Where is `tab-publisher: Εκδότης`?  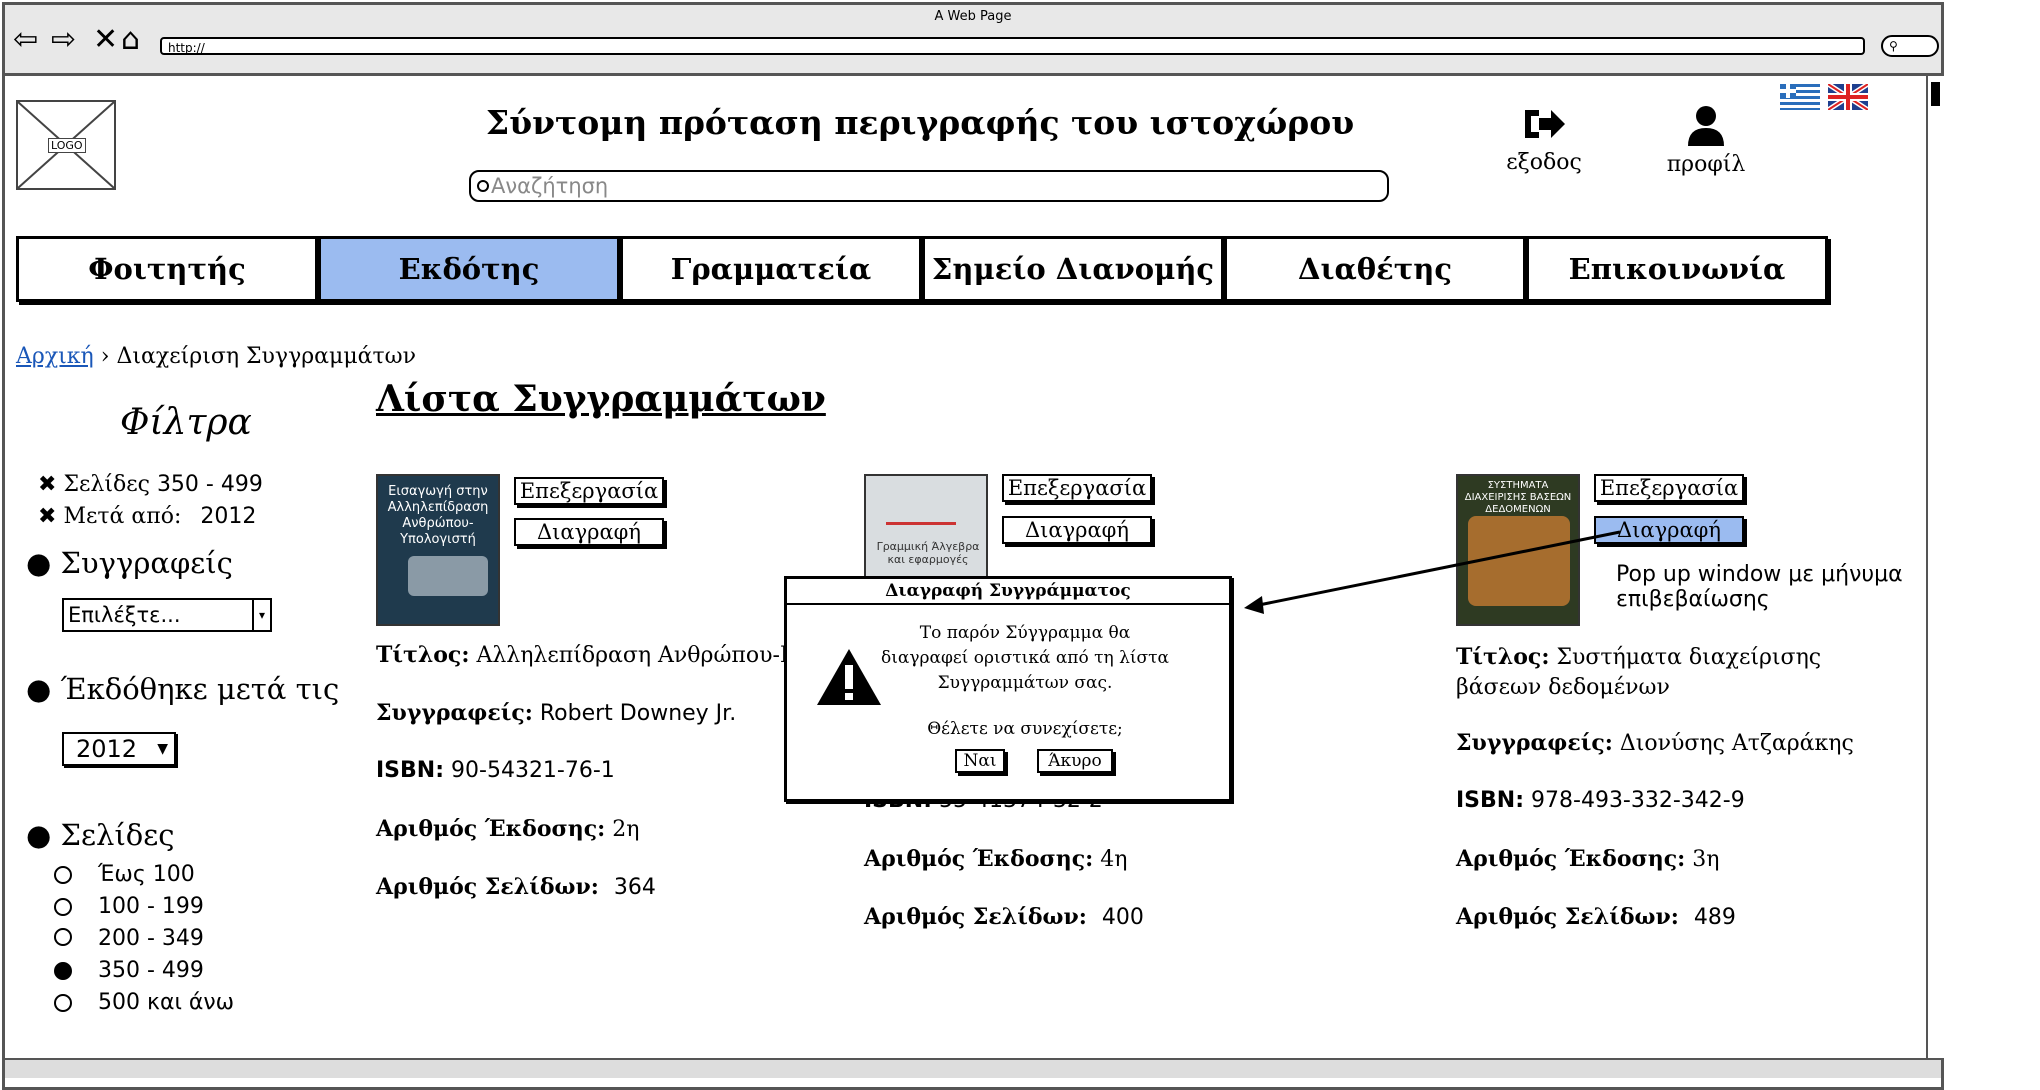 tab-publisher: Εκδότης is located at coordinates (469, 269).